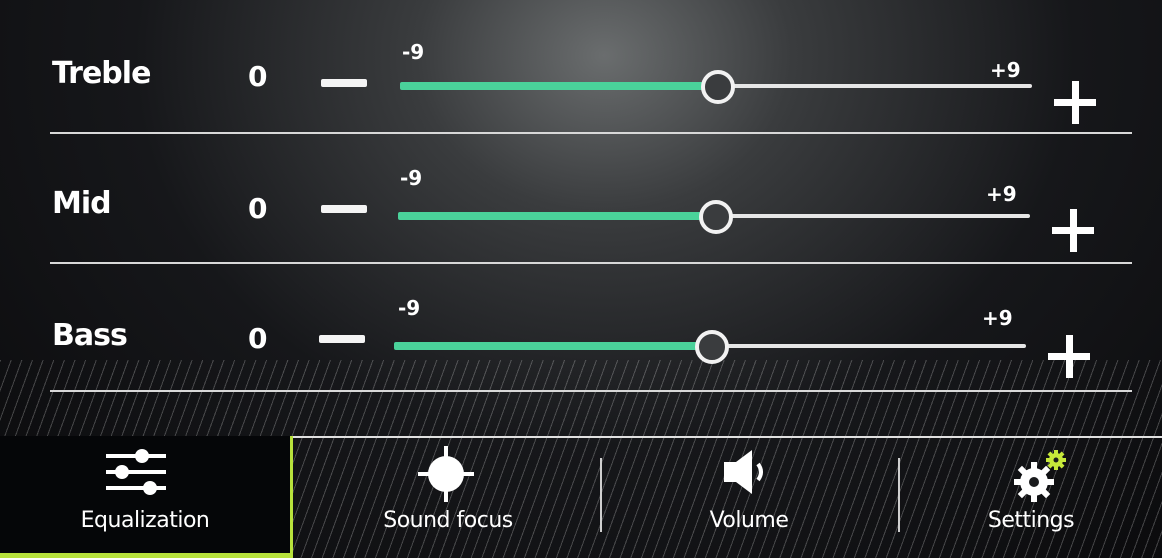  What do you see at coordinates (413, 52) in the screenshot?
I see `treble-min-label: -9` at bounding box center [413, 52].